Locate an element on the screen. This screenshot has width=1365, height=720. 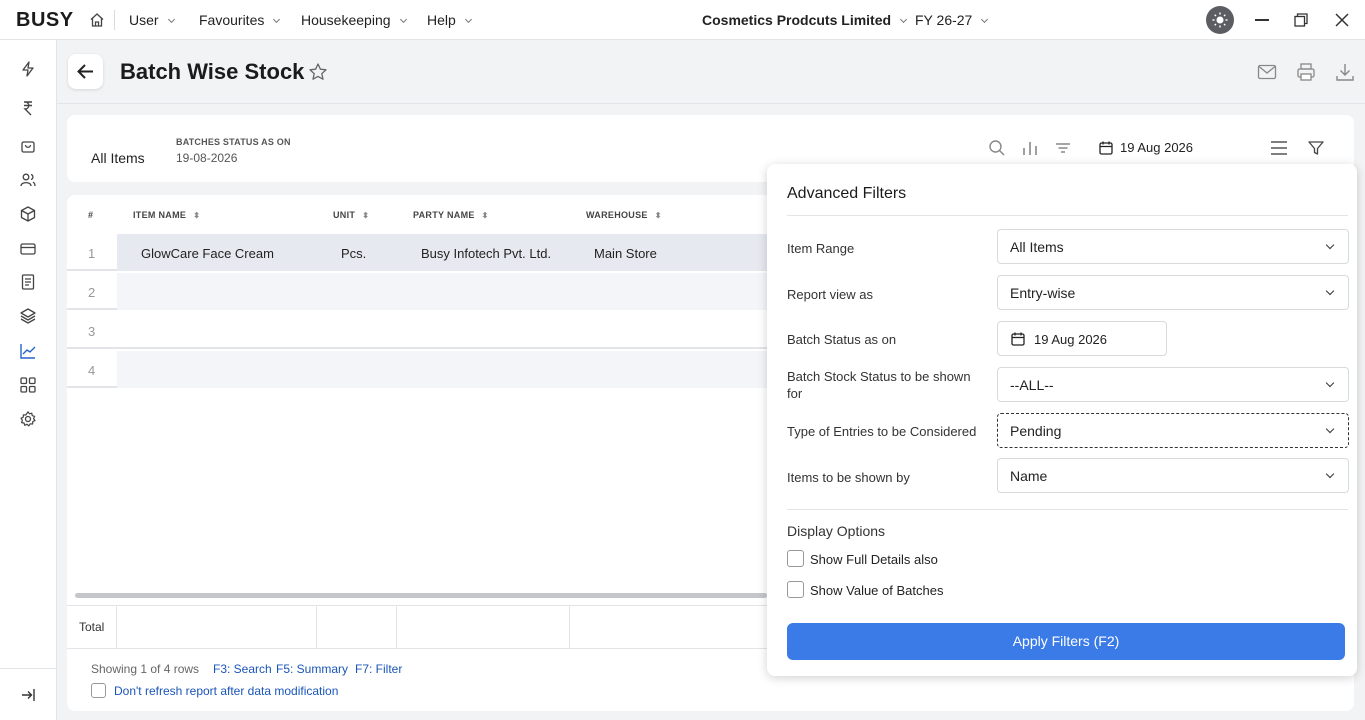
apply-filters-button: Apply Filters (F2) is located at coordinates (1066, 641).